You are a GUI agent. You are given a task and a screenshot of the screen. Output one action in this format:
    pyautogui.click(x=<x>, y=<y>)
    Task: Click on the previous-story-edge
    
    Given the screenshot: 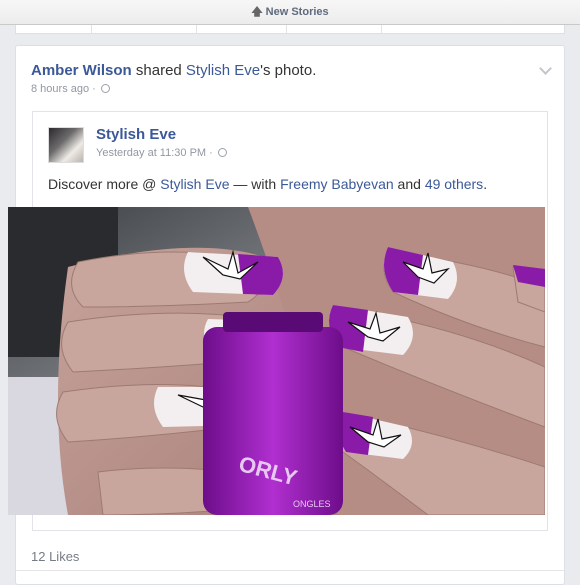 What is the action you would take?
    pyautogui.click(x=290, y=29)
    